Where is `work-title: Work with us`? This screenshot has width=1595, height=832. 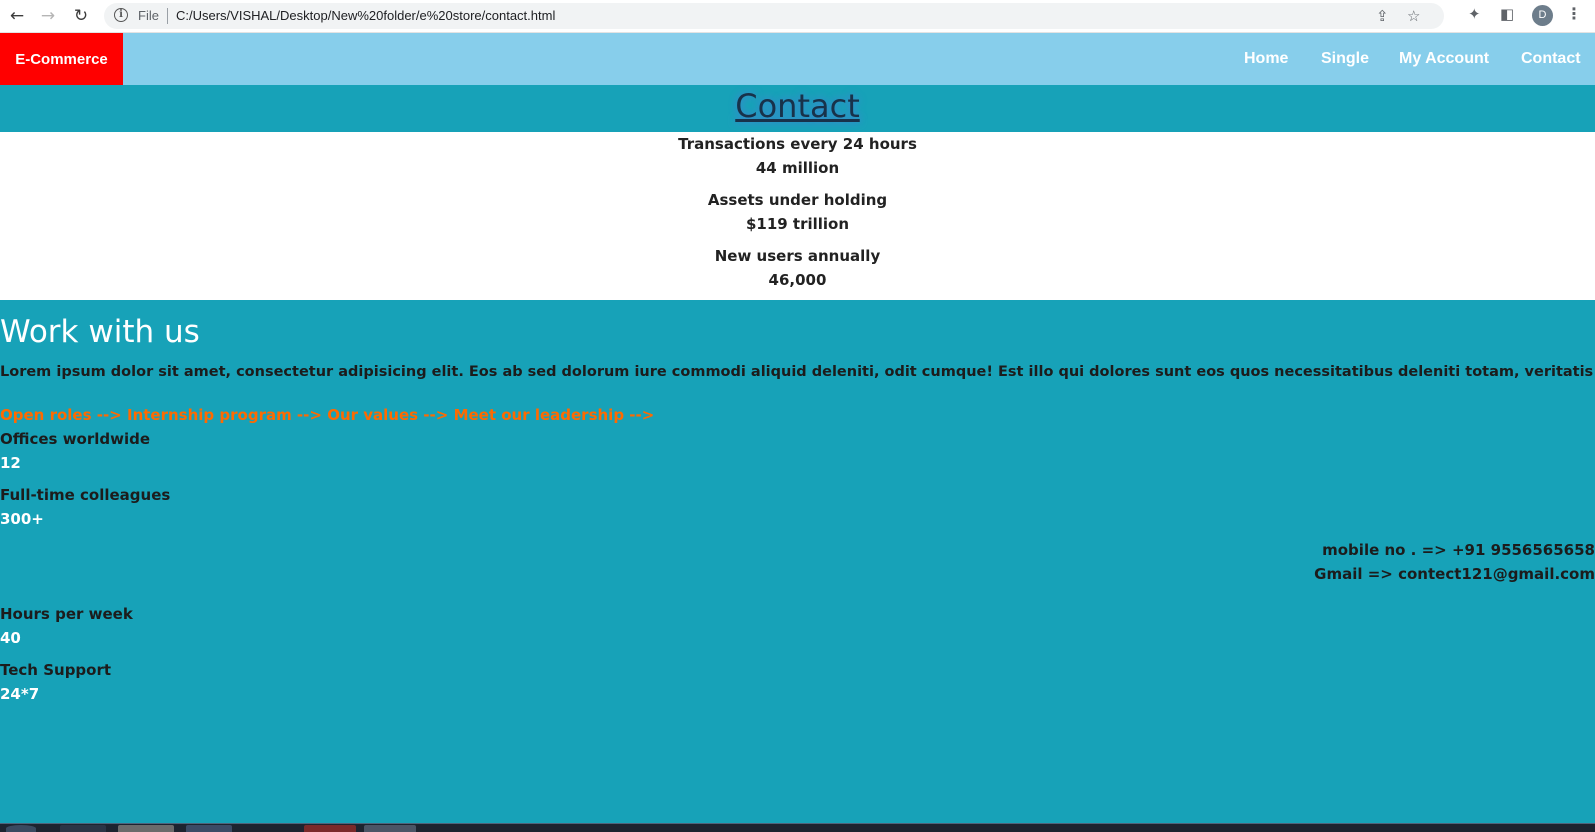
work-title: Work with us is located at coordinates (100, 332).